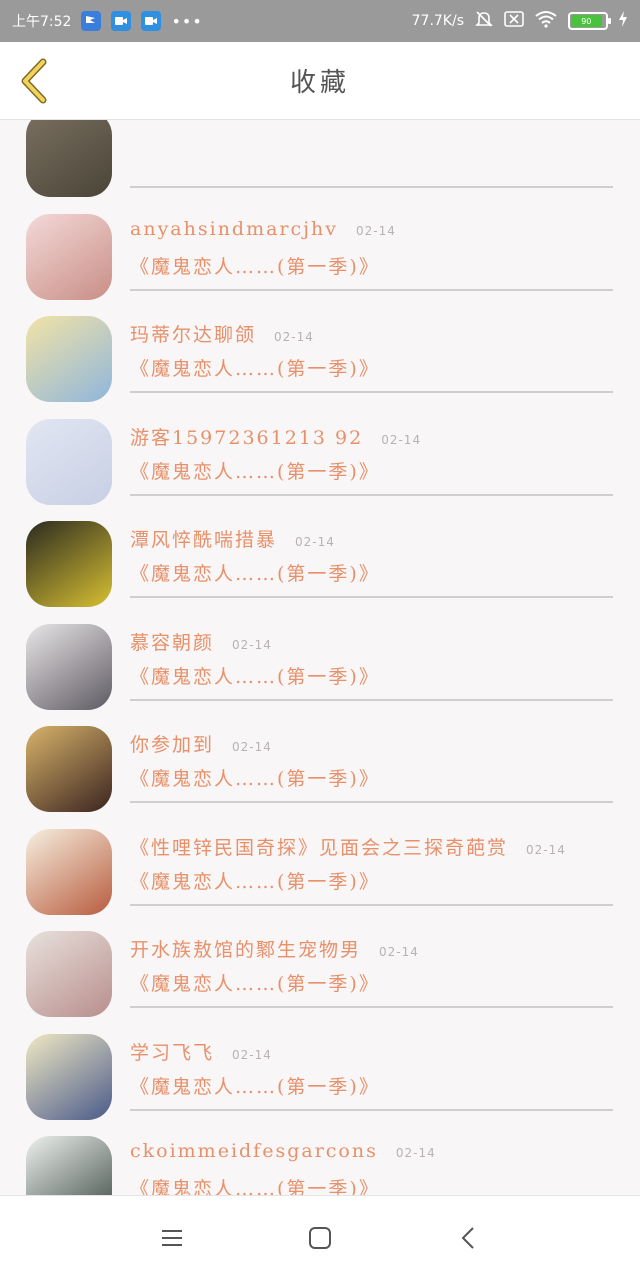 Image resolution: width=640 pixels, height=1280 pixels. What do you see at coordinates (371, 1048) in the screenshot?
I see `name-row: 学习飞飞 02-14` at bounding box center [371, 1048].